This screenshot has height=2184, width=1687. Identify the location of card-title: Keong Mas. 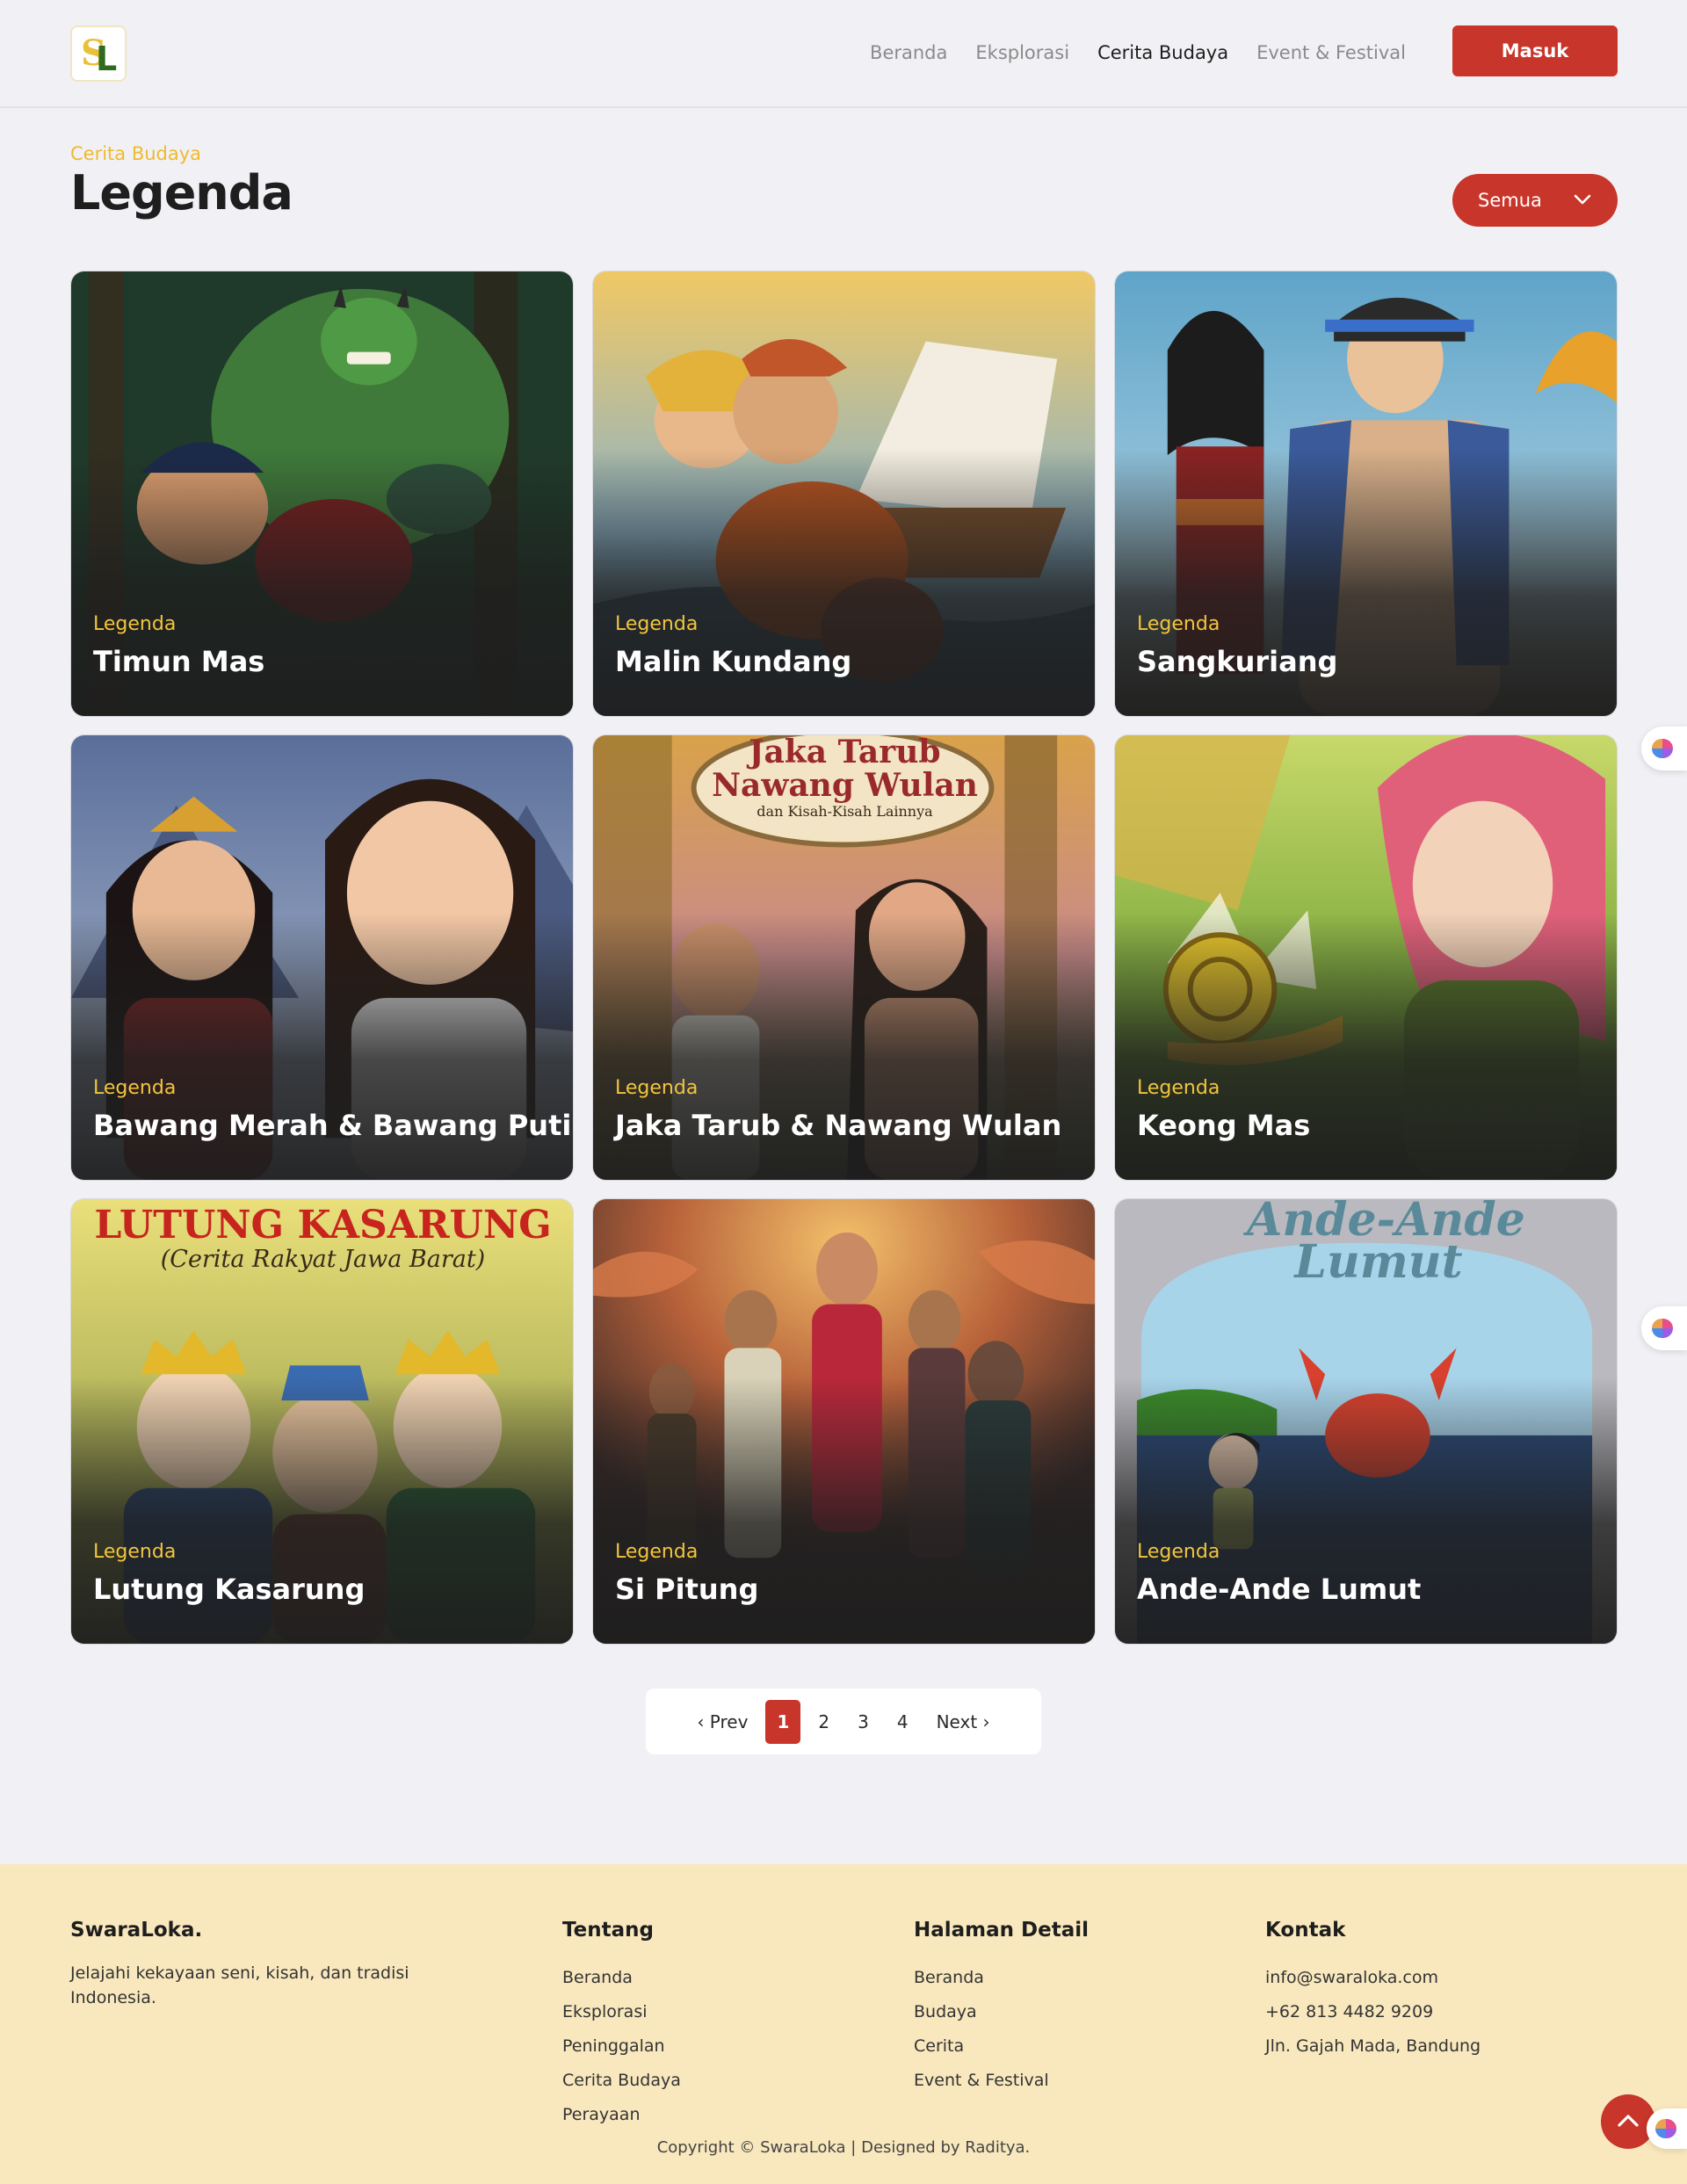
(1224, 1125).